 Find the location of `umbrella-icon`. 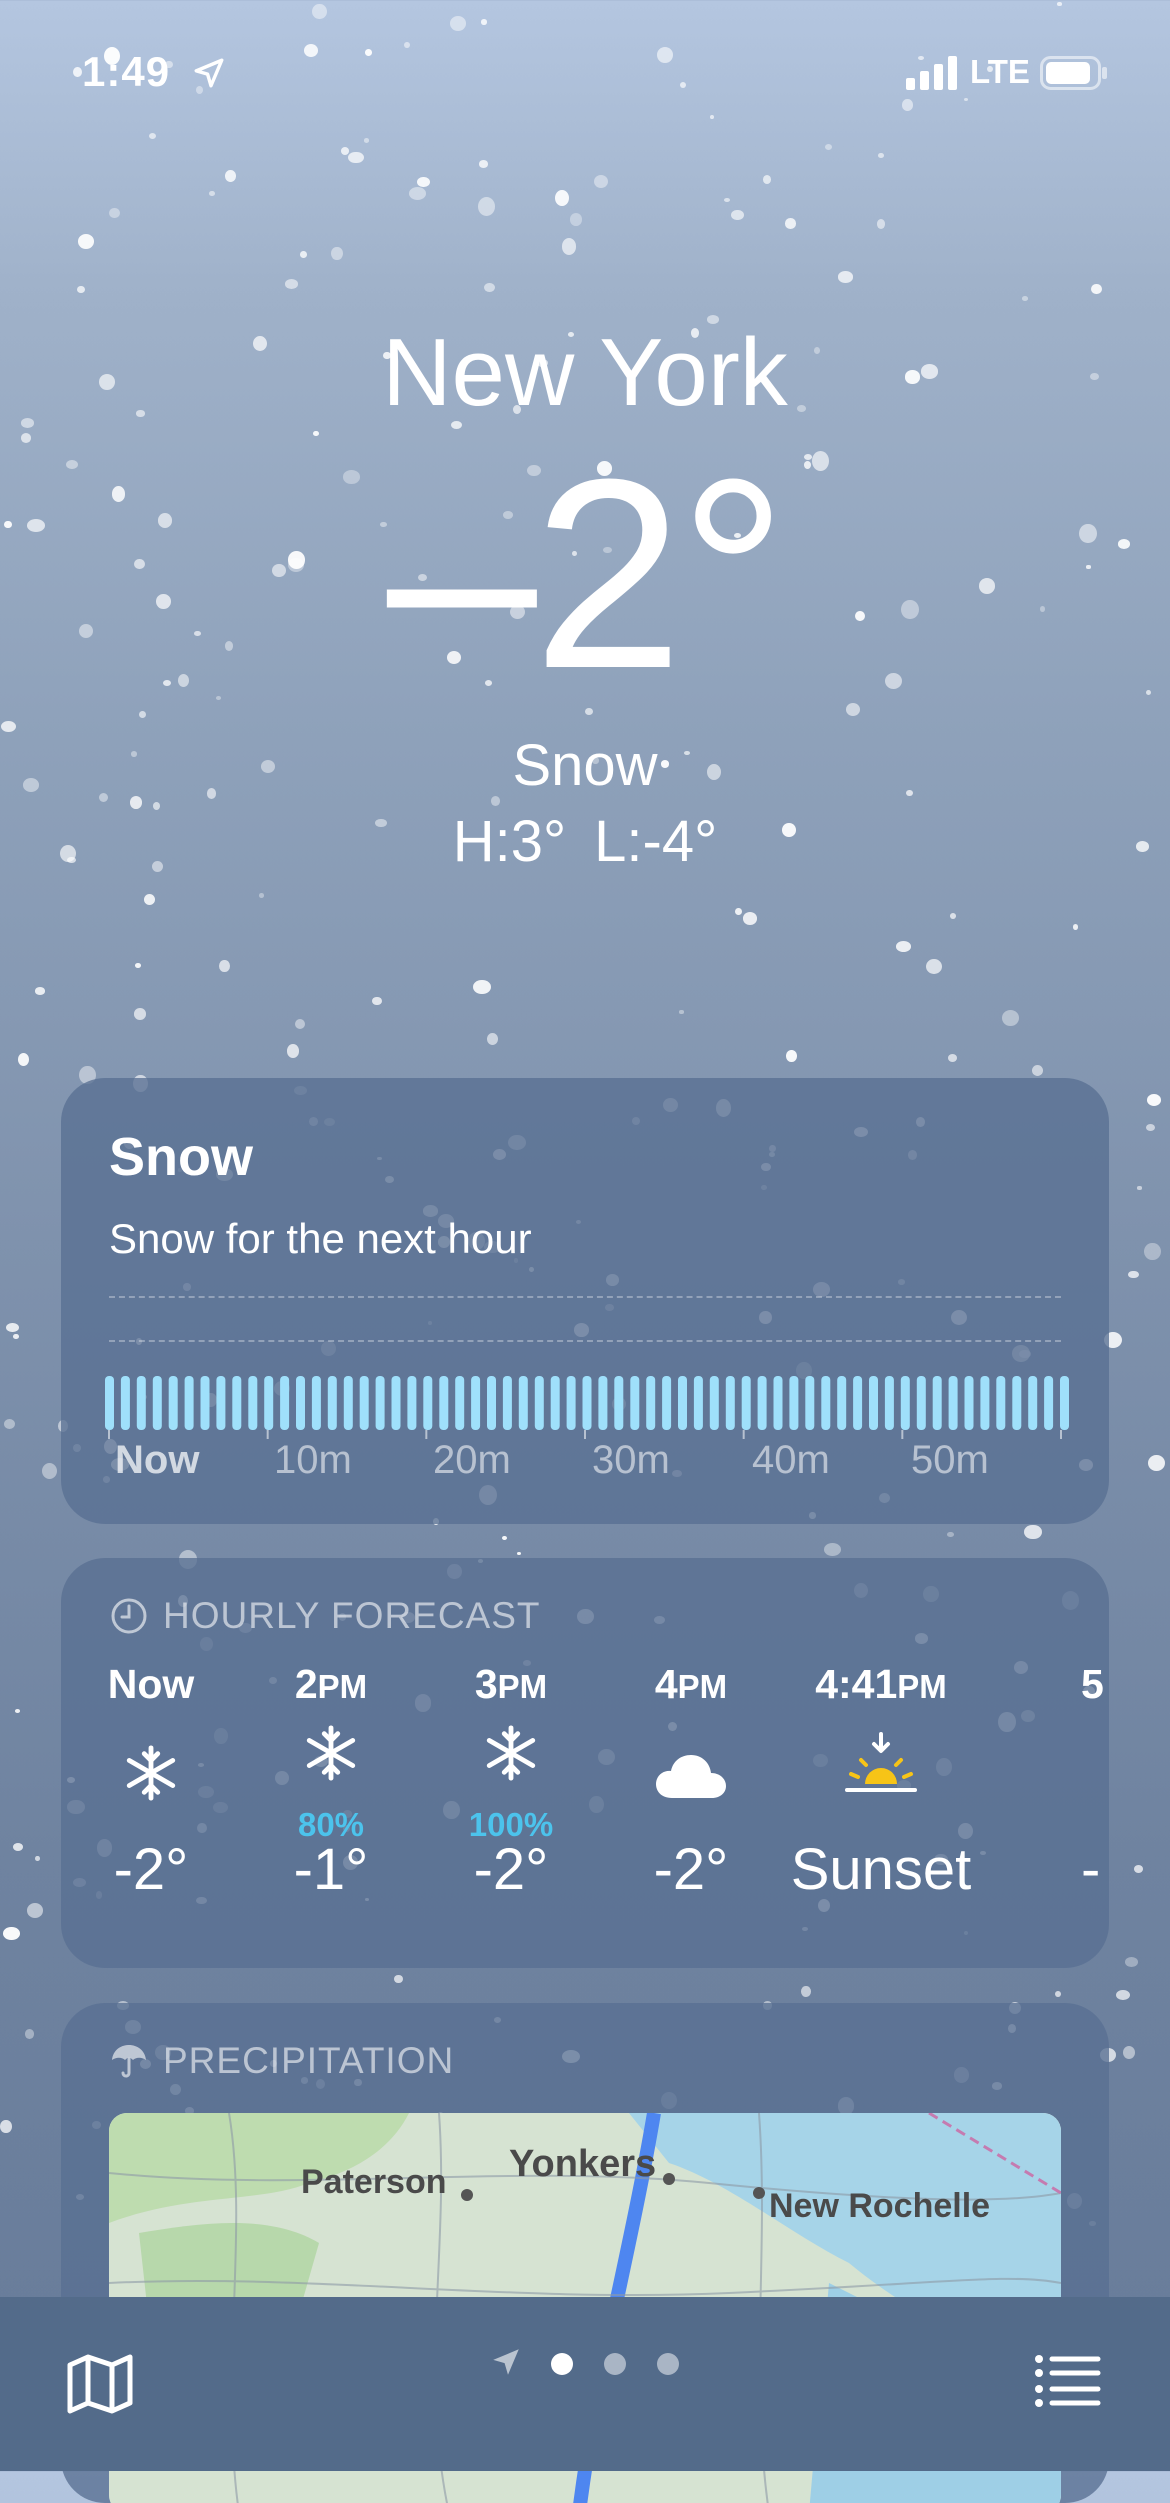

umbrella-icon is located at coordinates (129, 2061).